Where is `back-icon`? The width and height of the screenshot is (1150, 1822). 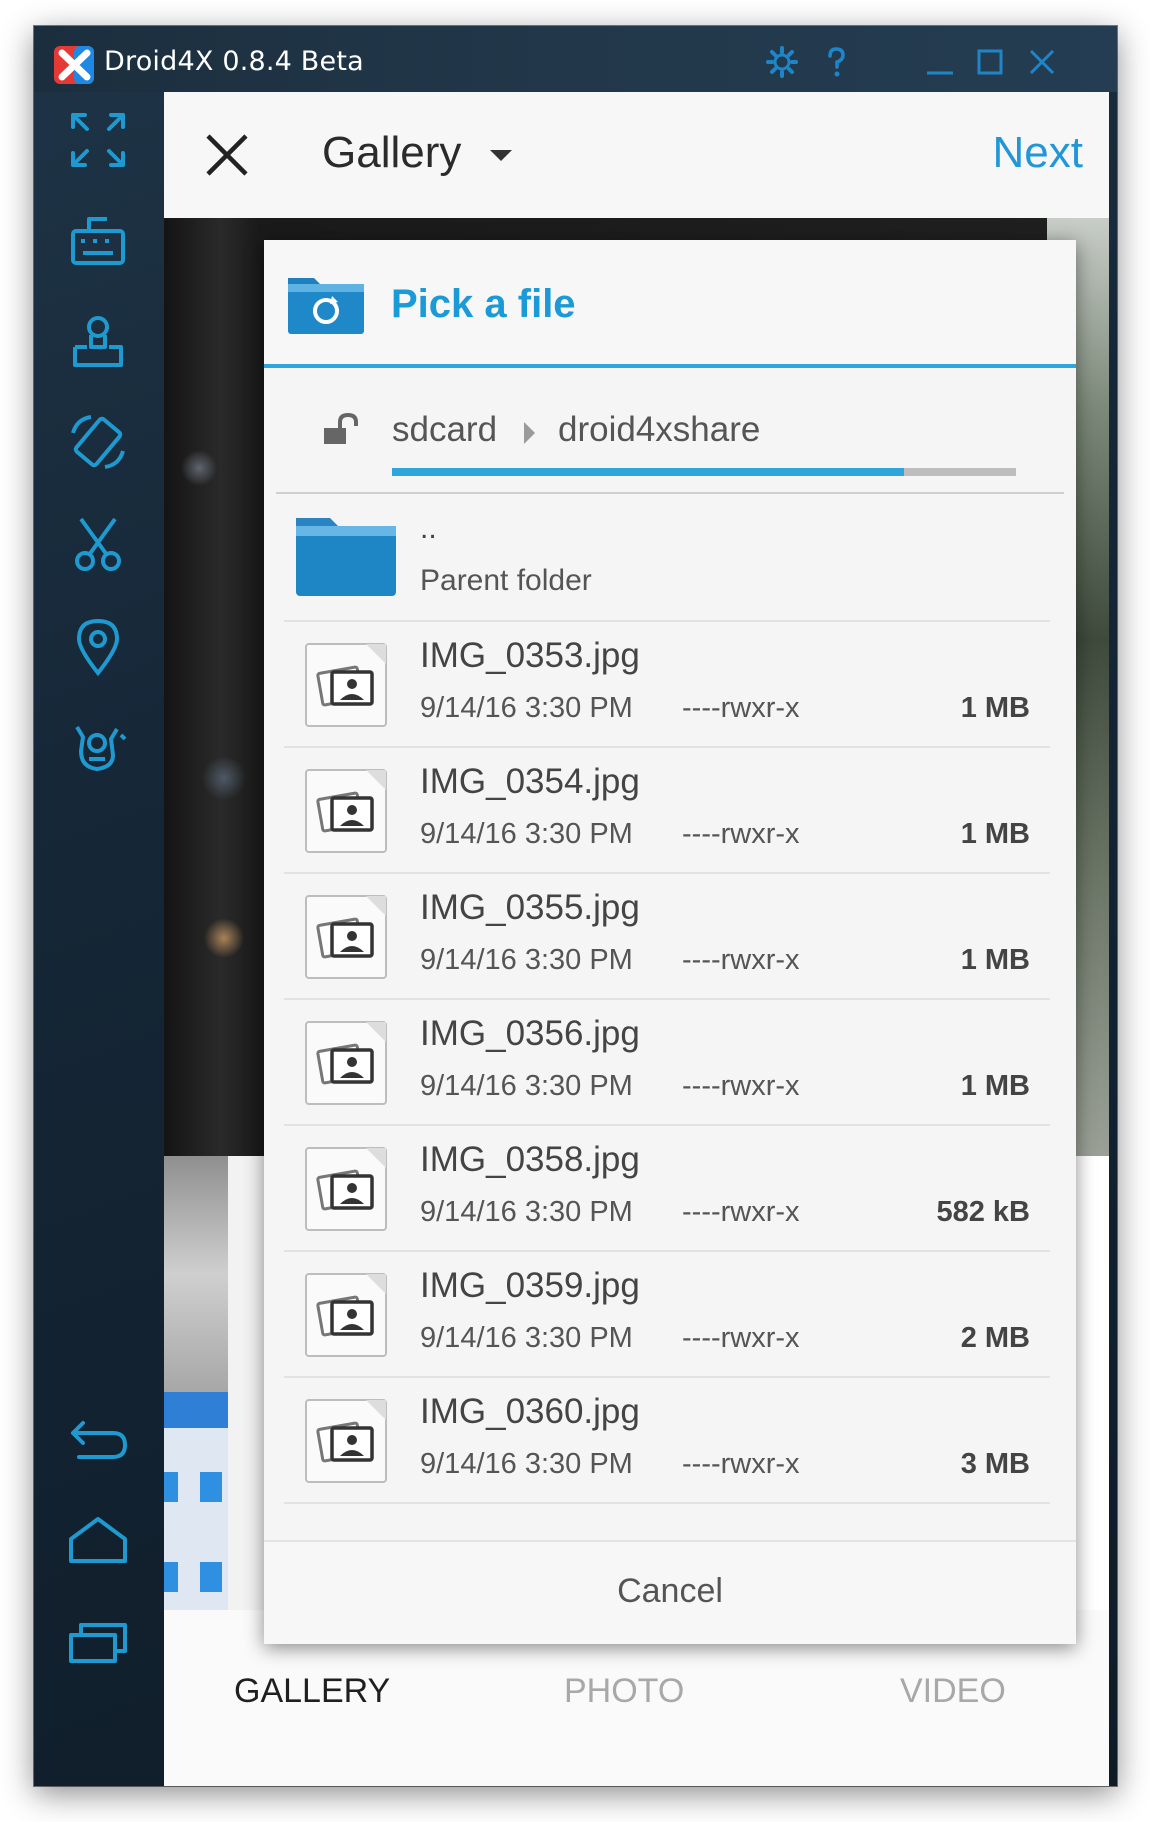 back-icon is located at coordinates (98, 1440).